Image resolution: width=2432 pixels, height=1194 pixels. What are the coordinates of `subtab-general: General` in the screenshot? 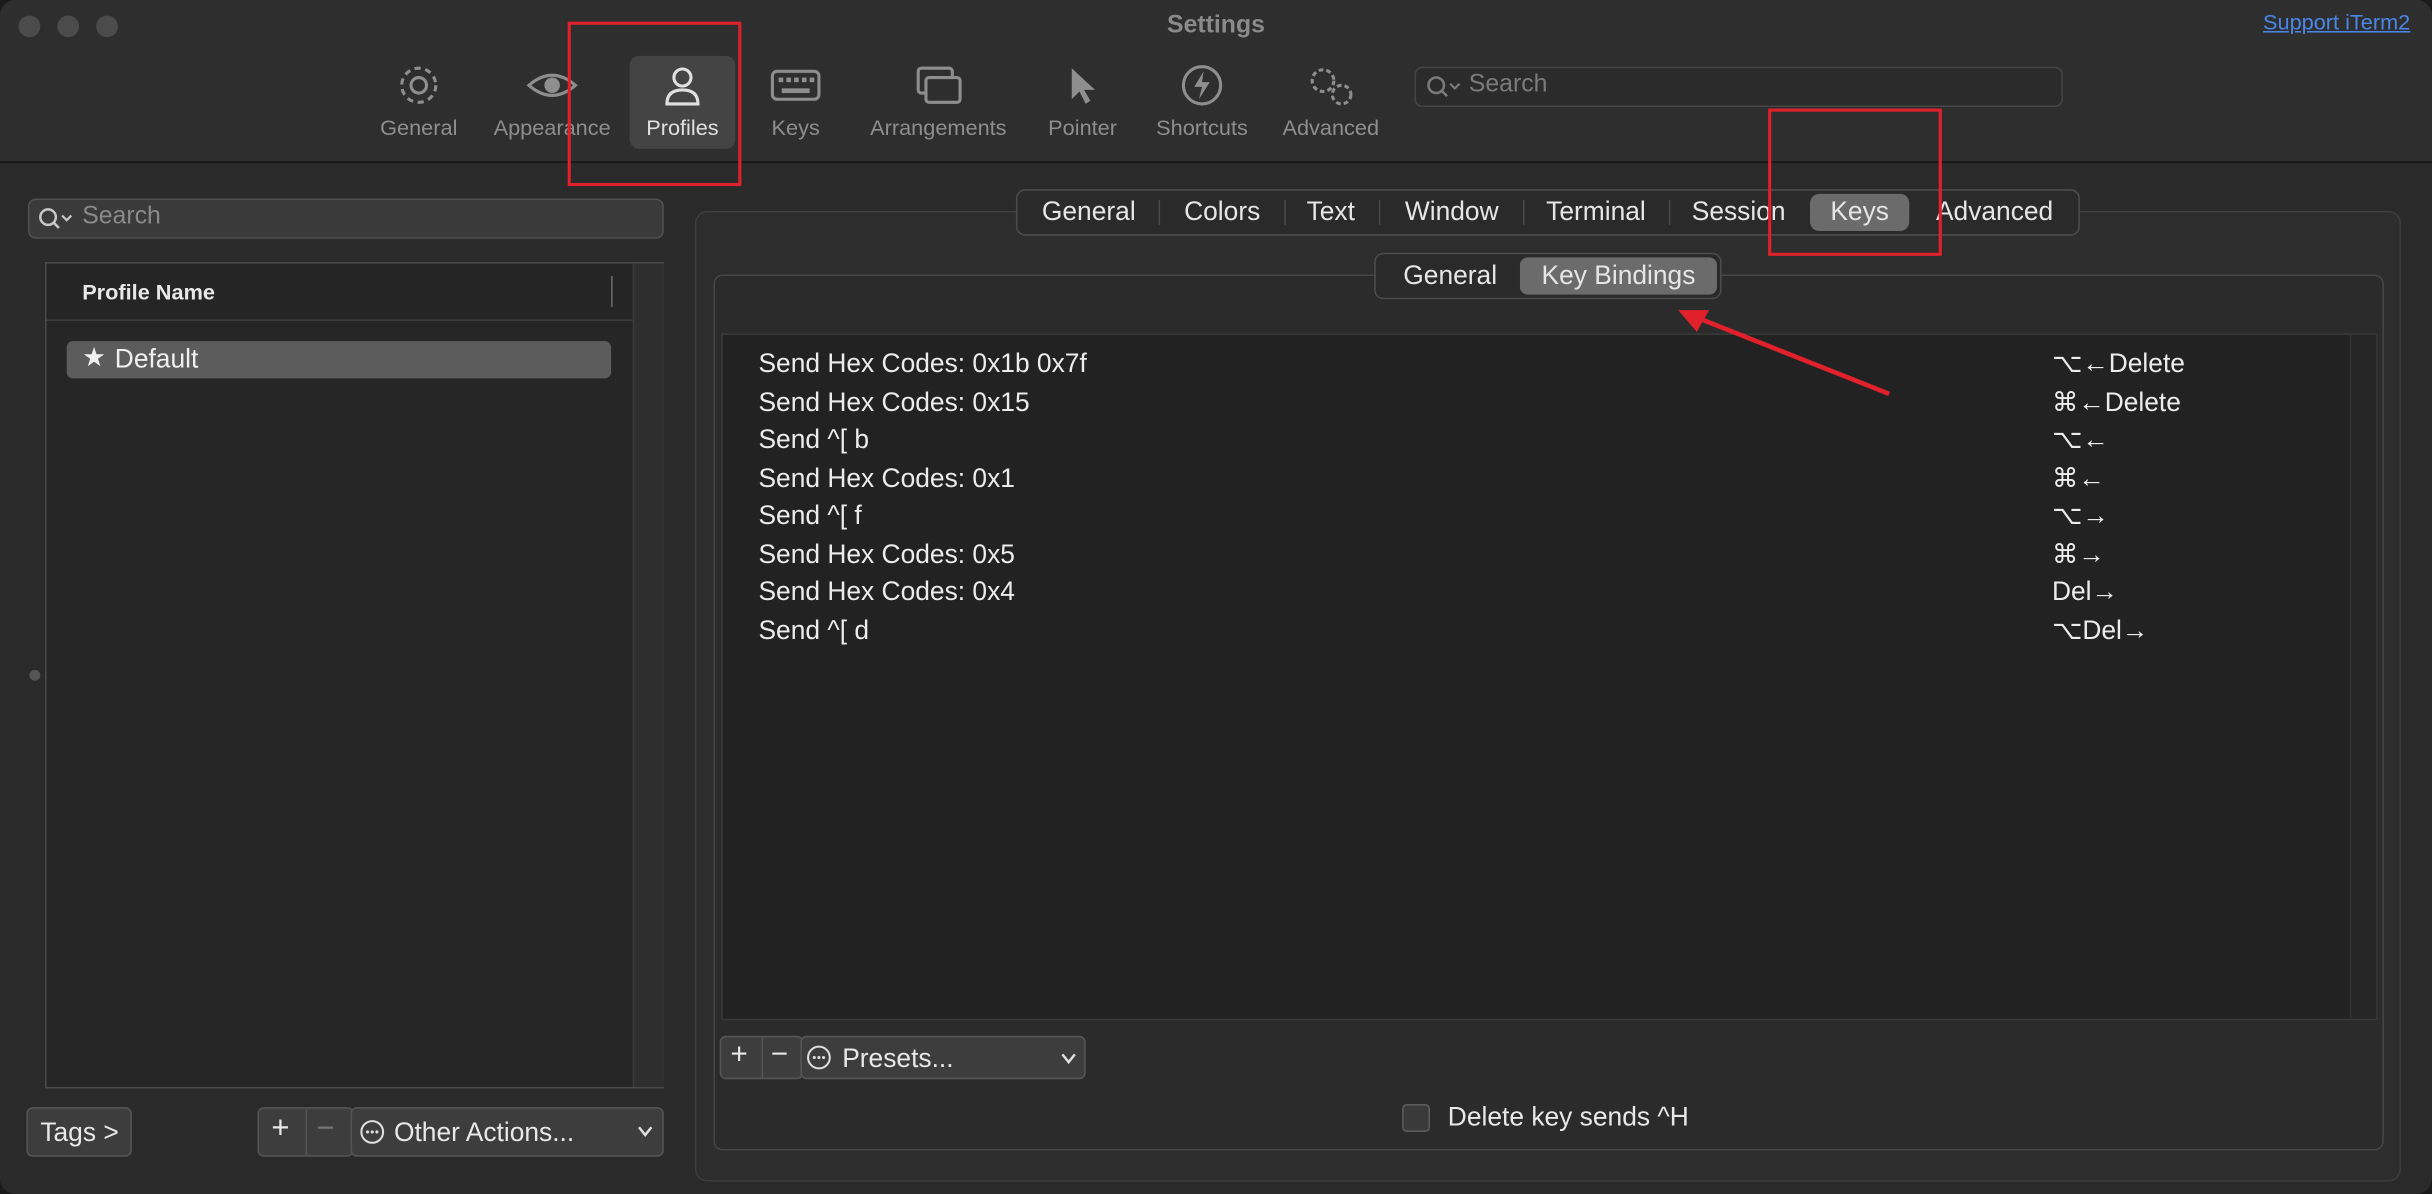 It's located at (1450, 275).